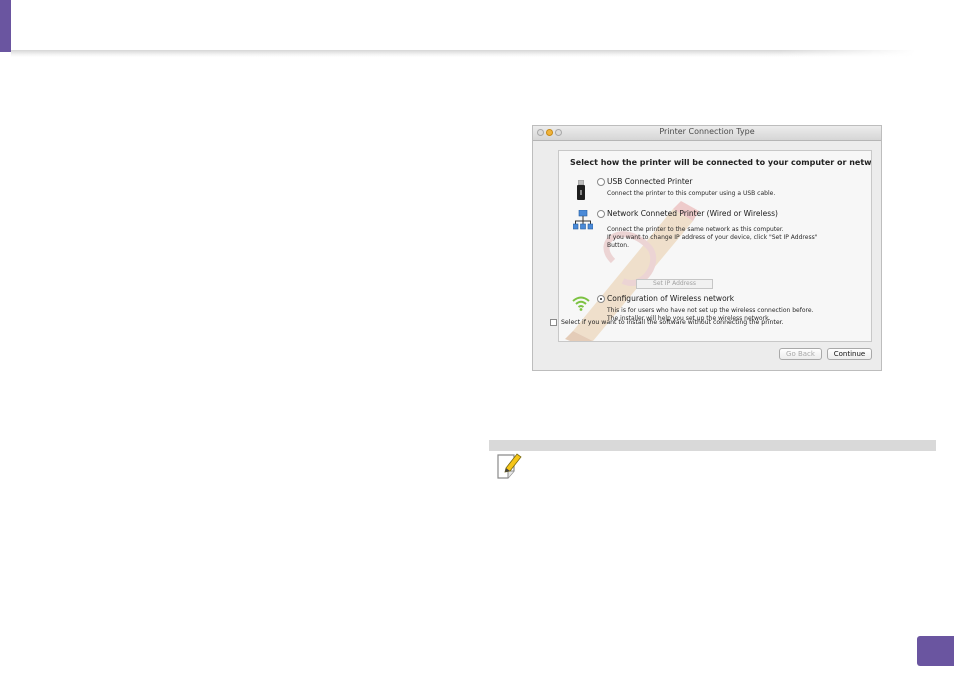 This screenshot has width=954, height=674. I want to click on wireless-option-radio, so click(601, 299).